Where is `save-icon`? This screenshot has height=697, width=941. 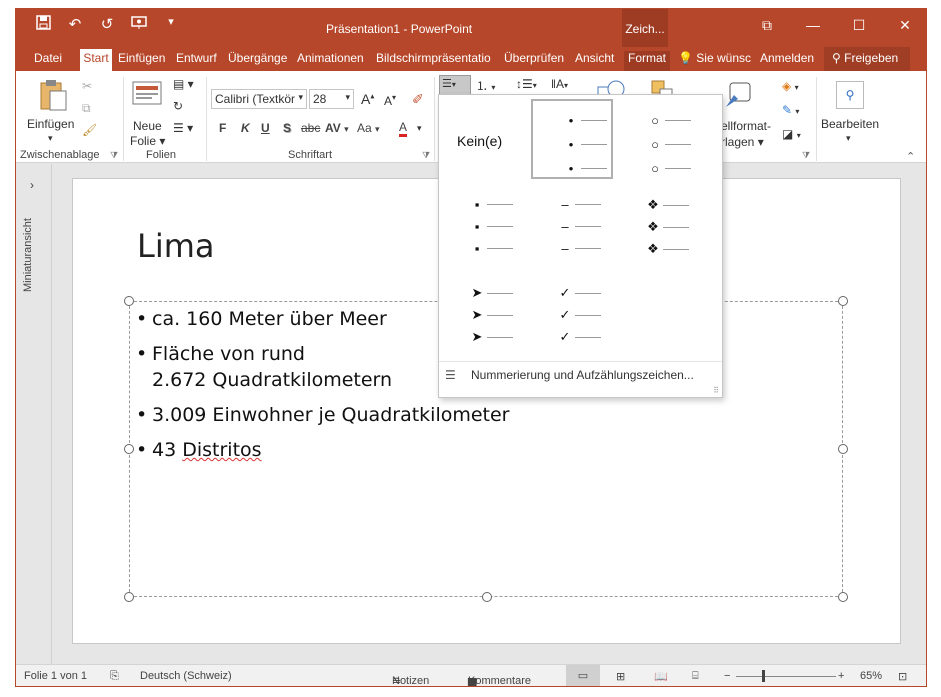
save-icon is located at coordinates (43, 24).